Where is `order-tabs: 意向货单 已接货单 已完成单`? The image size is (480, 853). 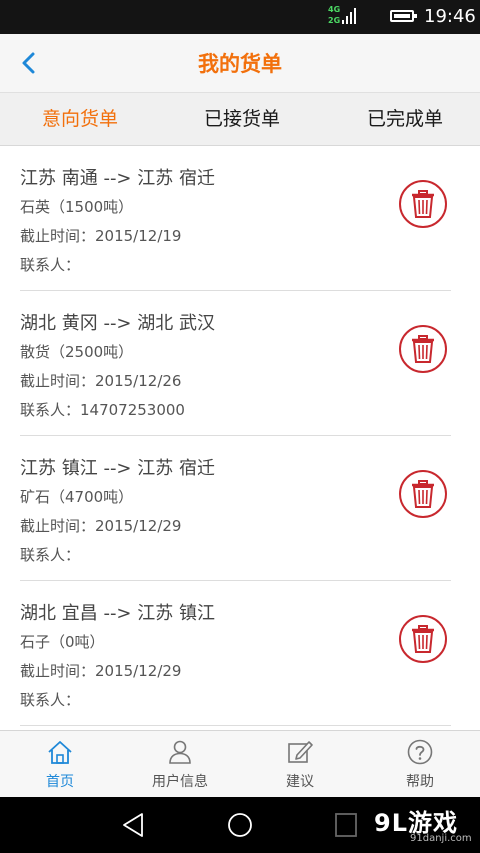
order-tabs: 意向货单 已接货单 已完成单 is located at coordinates (240, 119).